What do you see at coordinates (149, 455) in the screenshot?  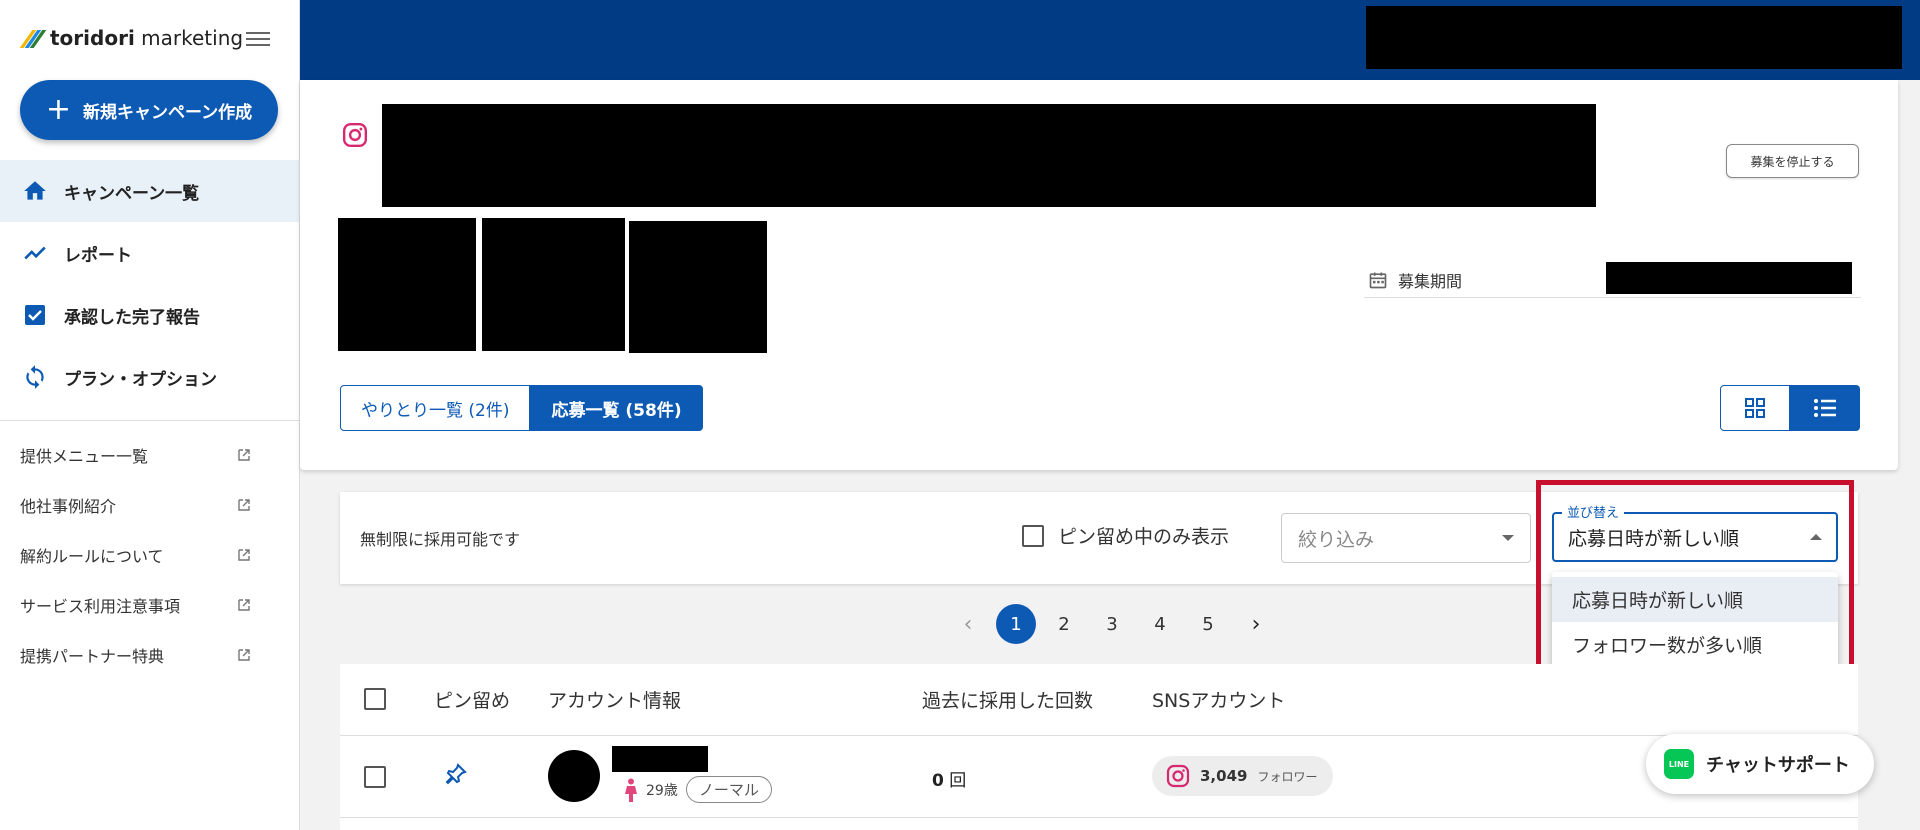 I see `sidebar-link-menu: 提供メニュー一覧` at bounding box center [149, 455].